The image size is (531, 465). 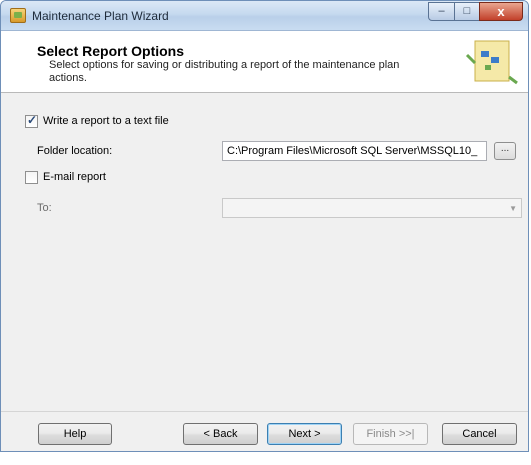 I want to click on maximize-button: □, so click(x=467, y=11).